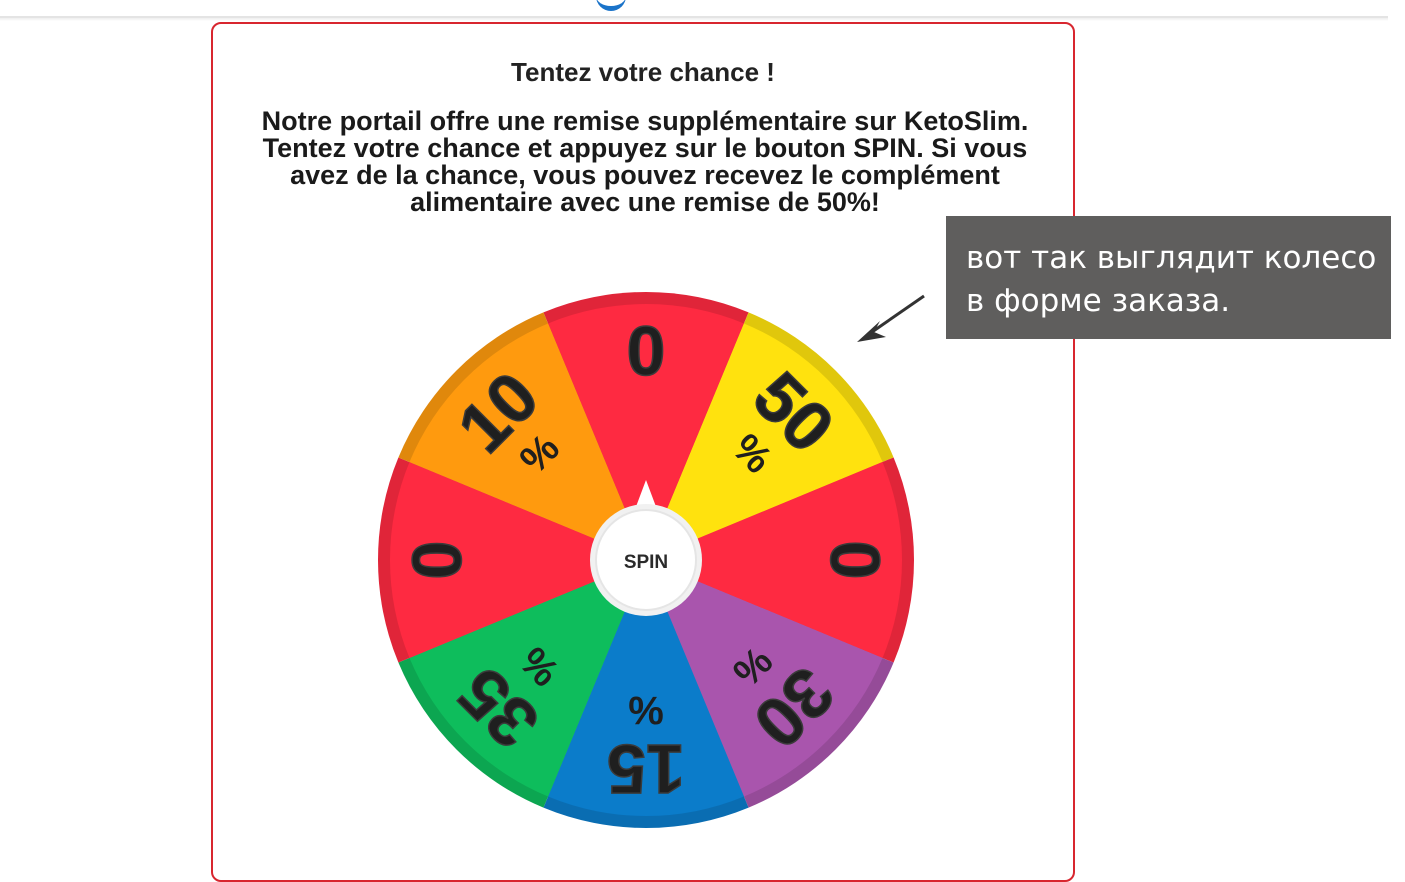 This screenshot has height=882, width=1405. What do you see at coordinates (891, 318) in the screenshot?
I see `arrow-icon` at bounding box center [891, 318].